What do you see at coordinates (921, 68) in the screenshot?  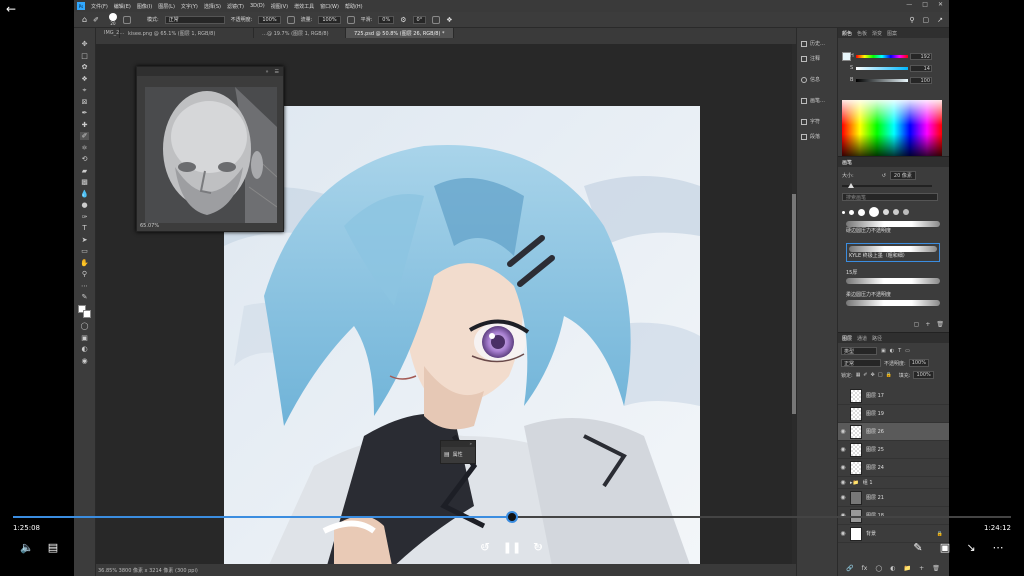 I see `saturation-value: 14` at bounding box center [921, 68].